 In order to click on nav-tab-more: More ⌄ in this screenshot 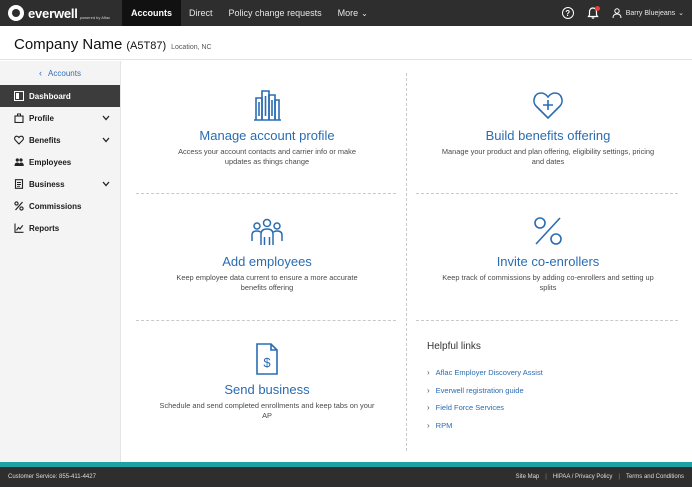, I will do `click(353, 13)`.